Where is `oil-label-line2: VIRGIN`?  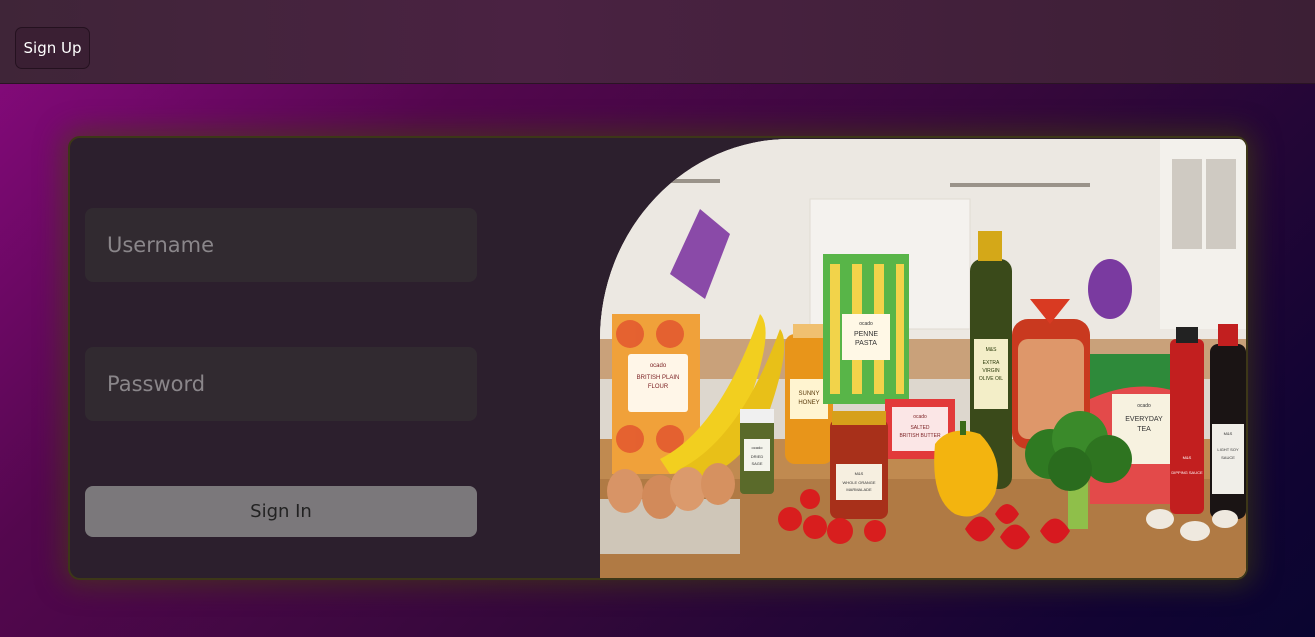
oil-label-line2: VIRGIN is located at coordinates (991, 371).